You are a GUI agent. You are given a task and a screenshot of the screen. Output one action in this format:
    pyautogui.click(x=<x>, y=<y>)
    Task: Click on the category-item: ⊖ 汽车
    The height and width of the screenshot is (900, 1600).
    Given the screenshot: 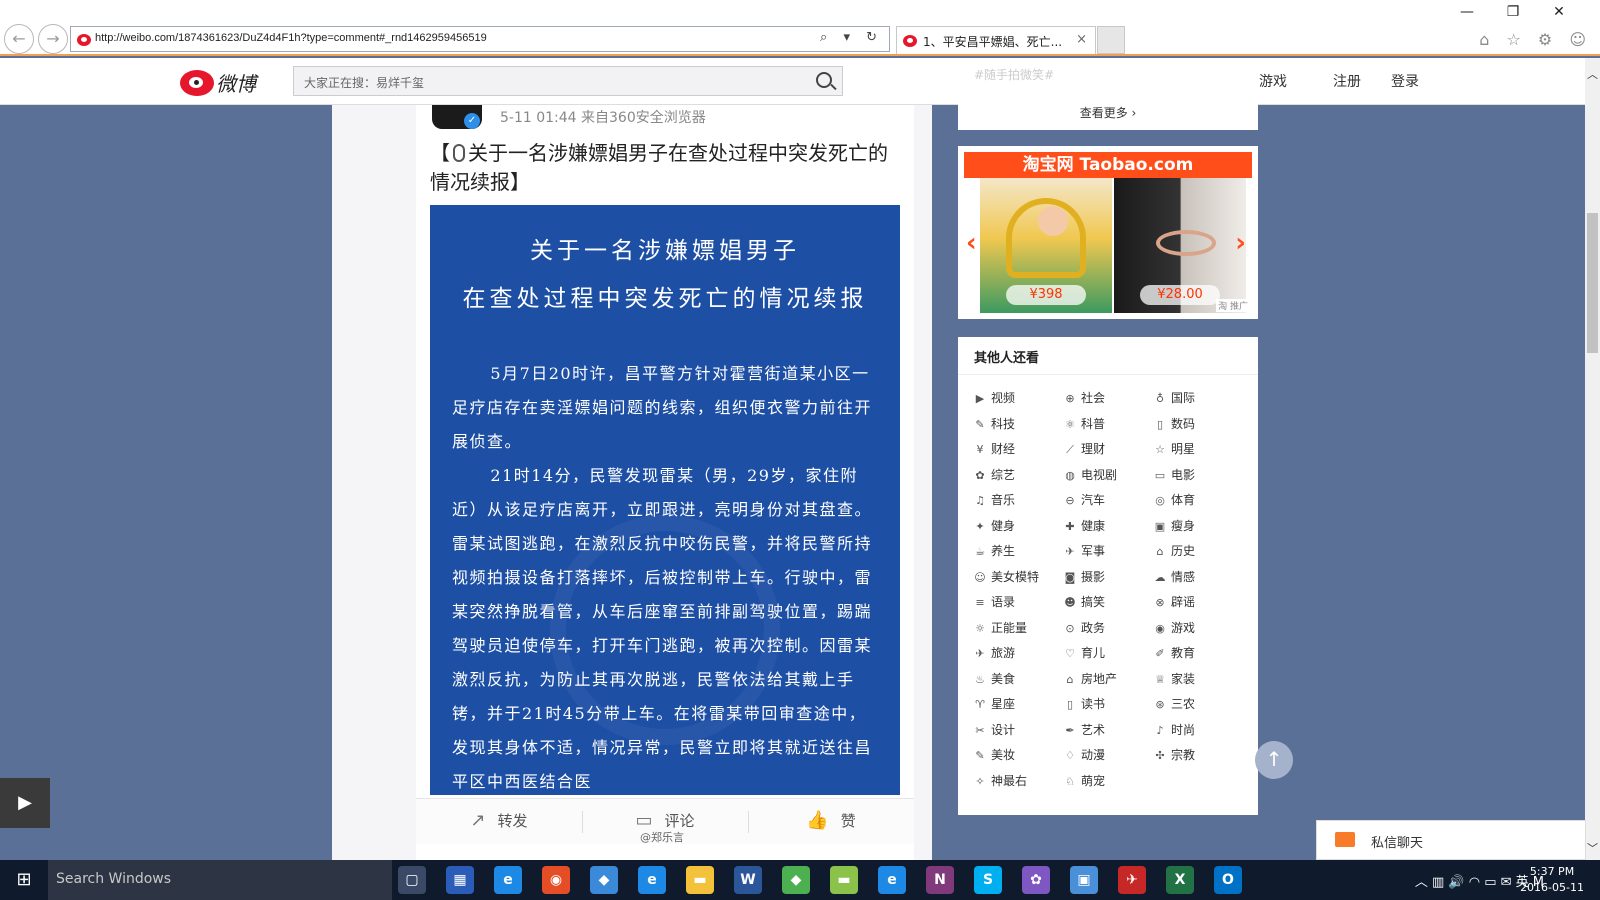 What is the action you would take?
    pyautogui.click(x=1109, y=500)
    